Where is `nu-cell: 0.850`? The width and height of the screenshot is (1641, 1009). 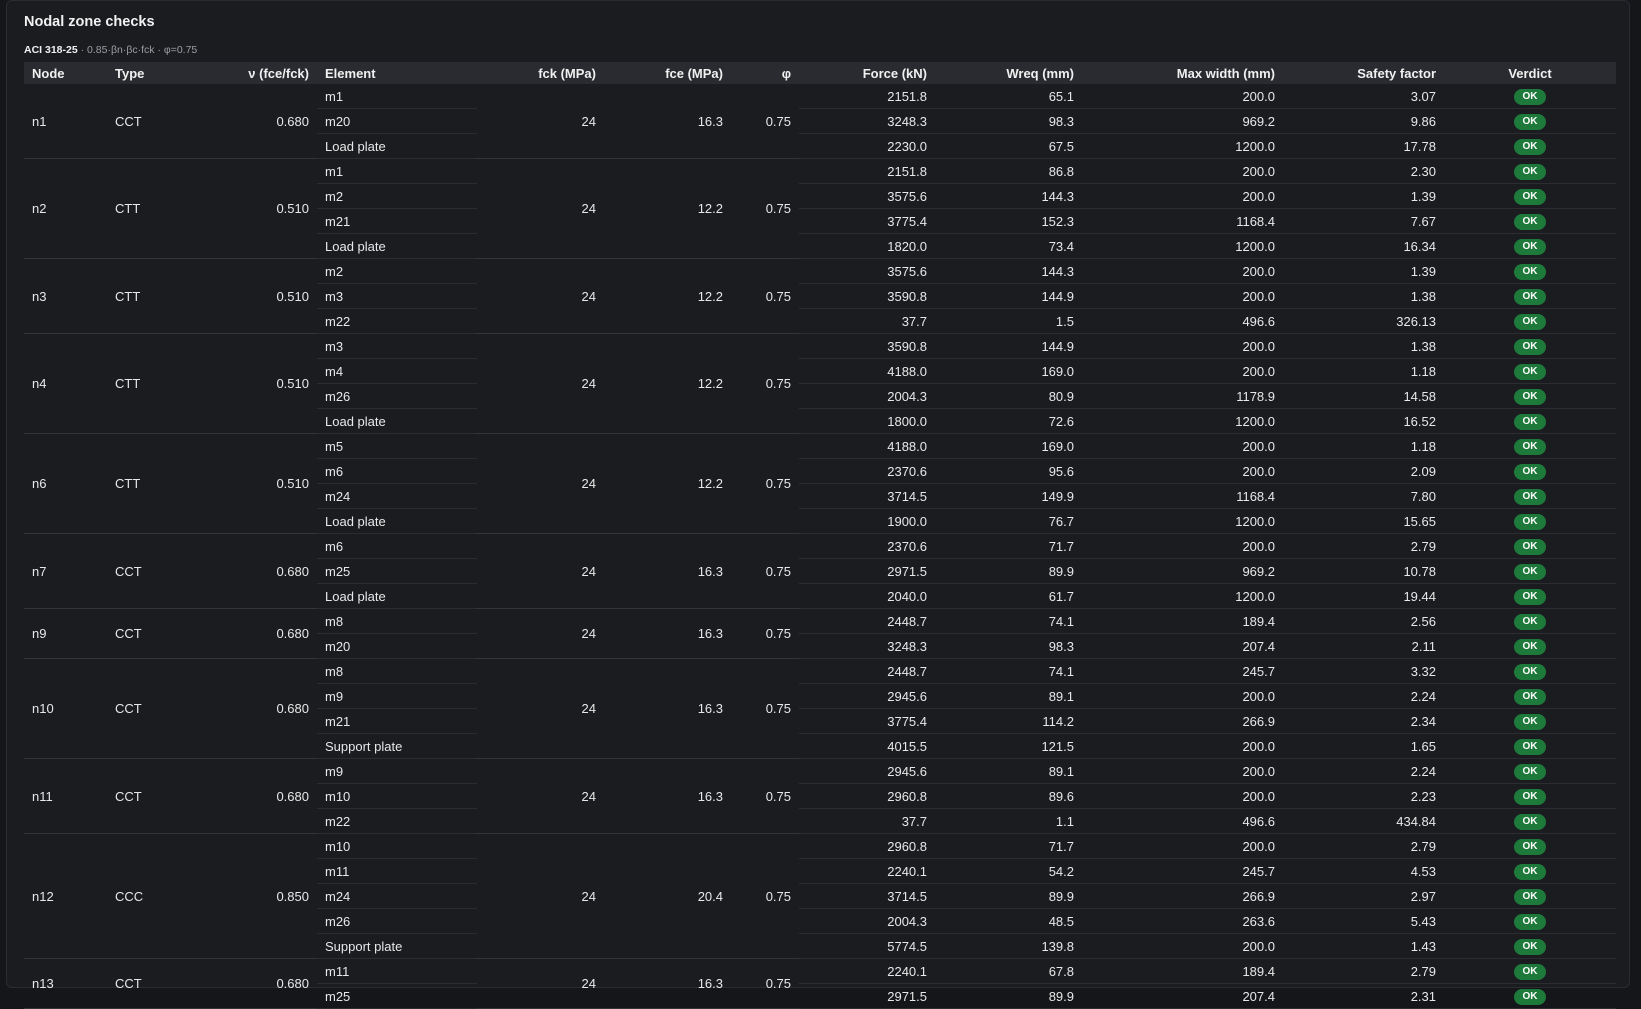
nu-cell: 0.850 is located at coordinates (257, 896).